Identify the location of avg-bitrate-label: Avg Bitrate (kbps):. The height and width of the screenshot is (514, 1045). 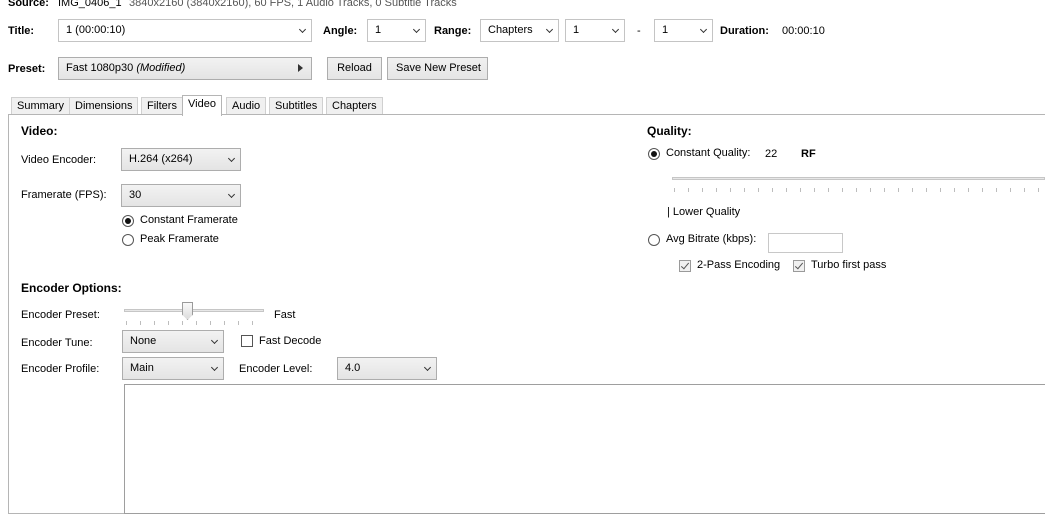
(711, 239).